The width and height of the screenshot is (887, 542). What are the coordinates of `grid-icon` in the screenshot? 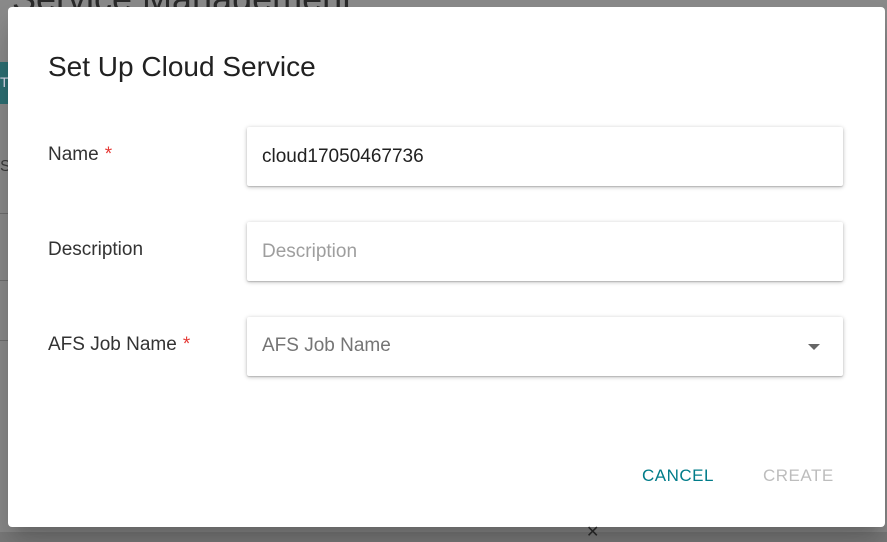 It's located at (536, 6).